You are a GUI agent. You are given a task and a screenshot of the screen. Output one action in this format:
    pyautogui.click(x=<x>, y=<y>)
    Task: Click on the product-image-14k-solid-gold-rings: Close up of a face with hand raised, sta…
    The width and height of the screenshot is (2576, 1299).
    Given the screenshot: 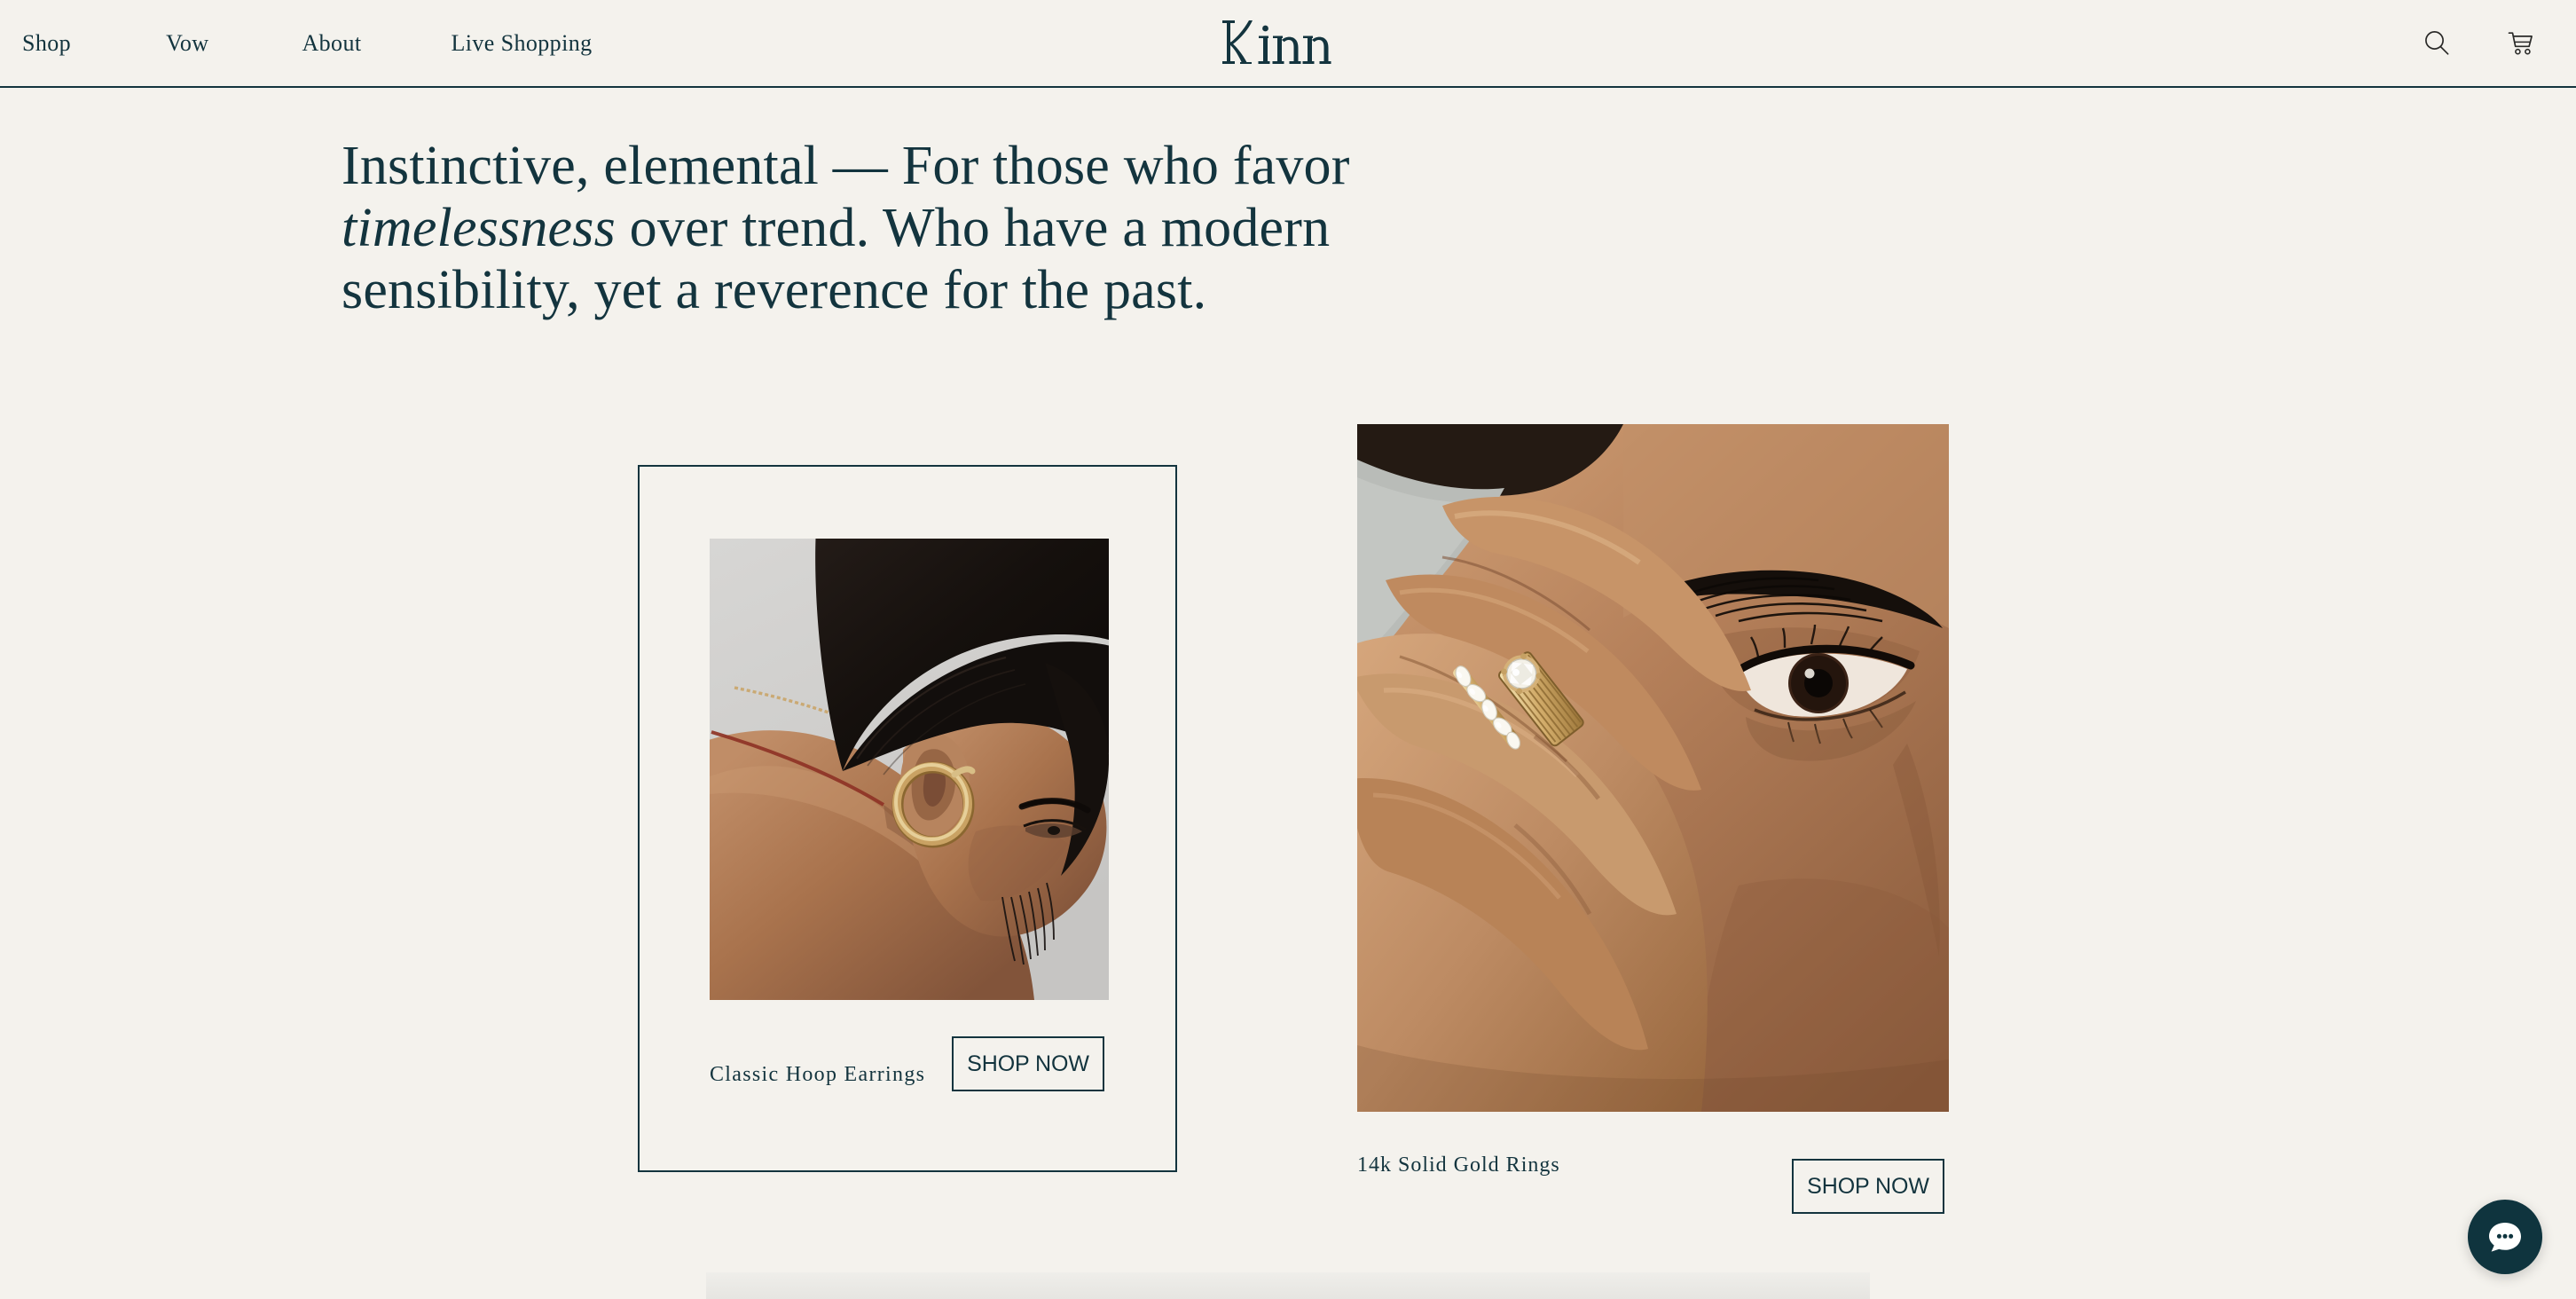 What is the action you would take?
    pyautogui.click(x=1653, y=768)
    